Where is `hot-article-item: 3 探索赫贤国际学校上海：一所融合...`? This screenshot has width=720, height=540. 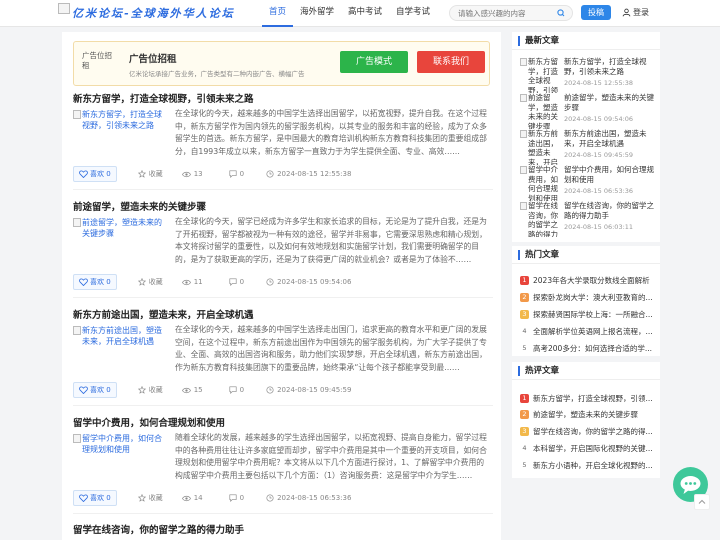
hot-article-item: 3 探索赫贤国际学校上海：一所融合... is located at coordinates (587, 314).